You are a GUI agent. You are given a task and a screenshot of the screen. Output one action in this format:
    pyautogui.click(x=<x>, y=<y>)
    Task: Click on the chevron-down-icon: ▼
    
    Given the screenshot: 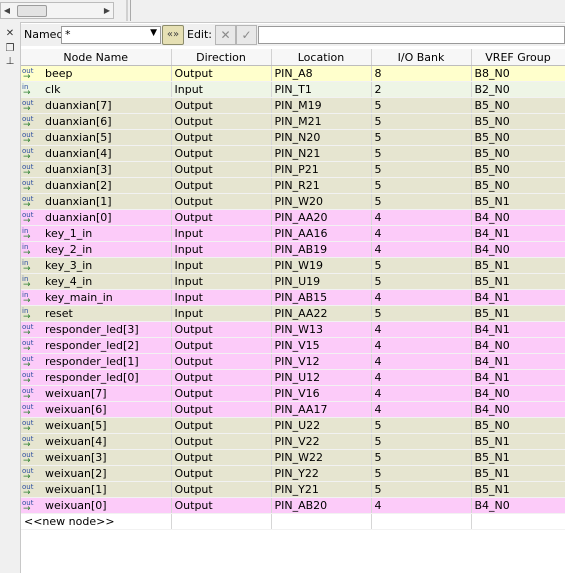 What is the action you would take?
    pyautogui.click(x=153, y=33)
    